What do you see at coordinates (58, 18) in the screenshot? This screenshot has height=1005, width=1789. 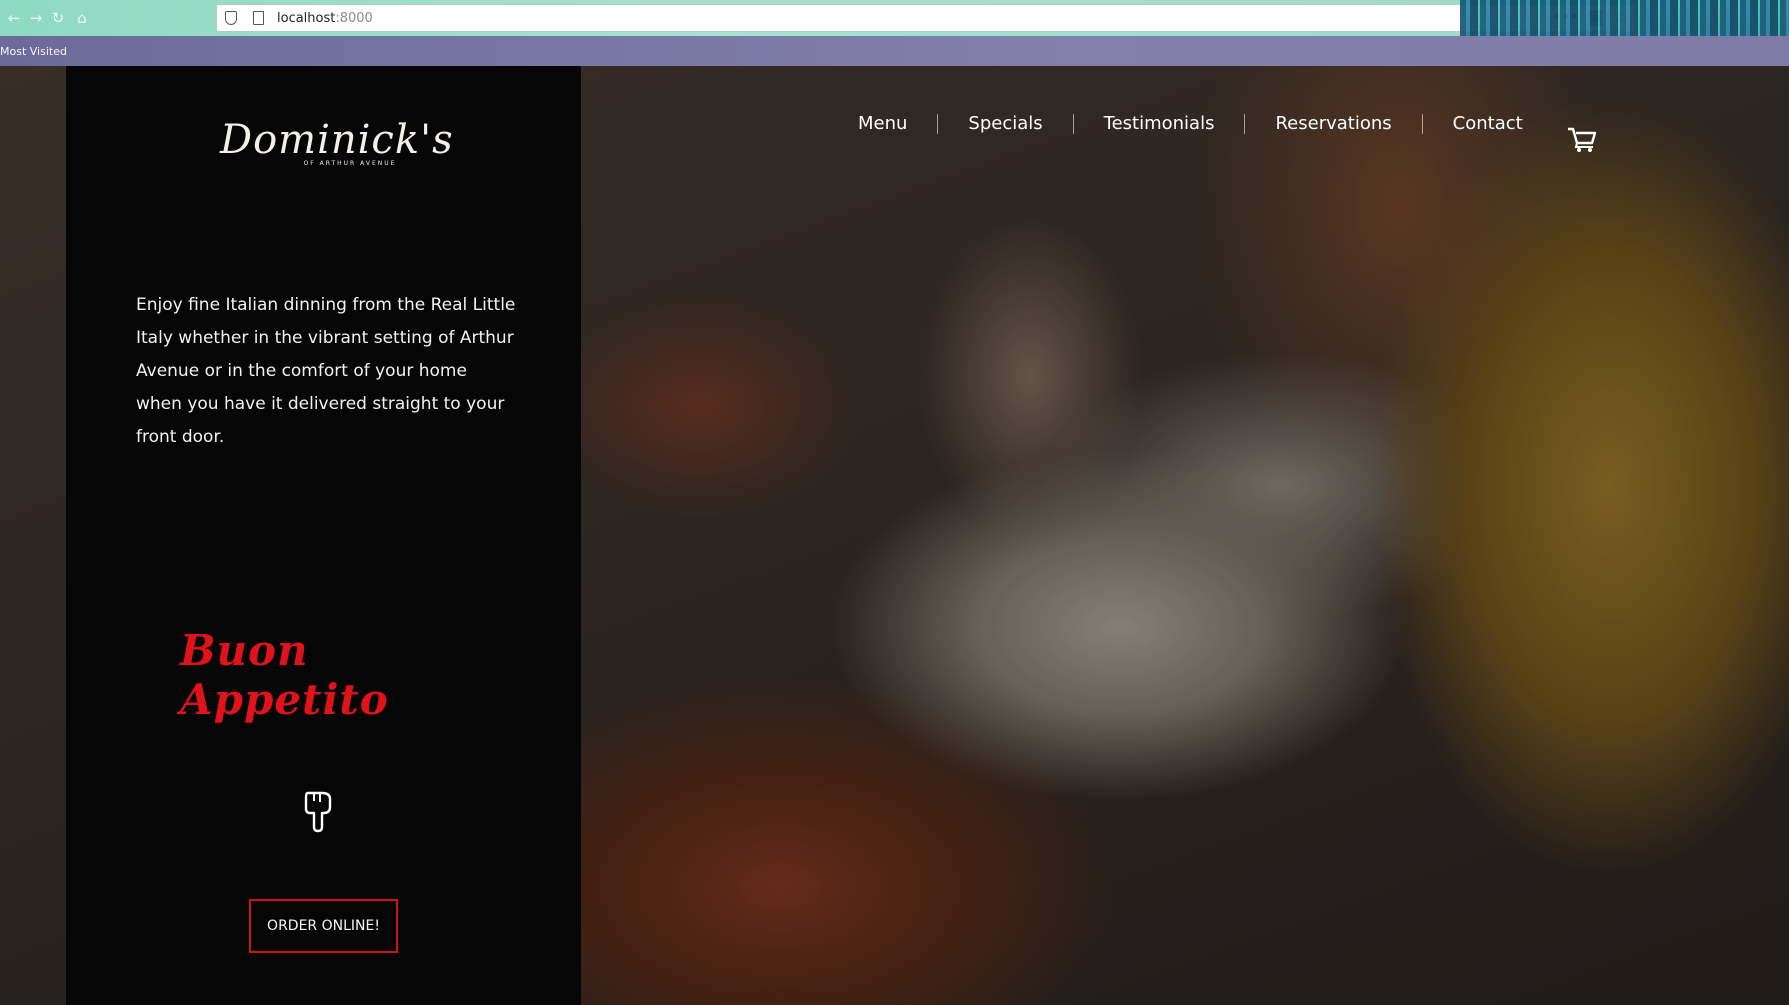 I see `reload-icon: ↻` at bounding box center [58, 18].